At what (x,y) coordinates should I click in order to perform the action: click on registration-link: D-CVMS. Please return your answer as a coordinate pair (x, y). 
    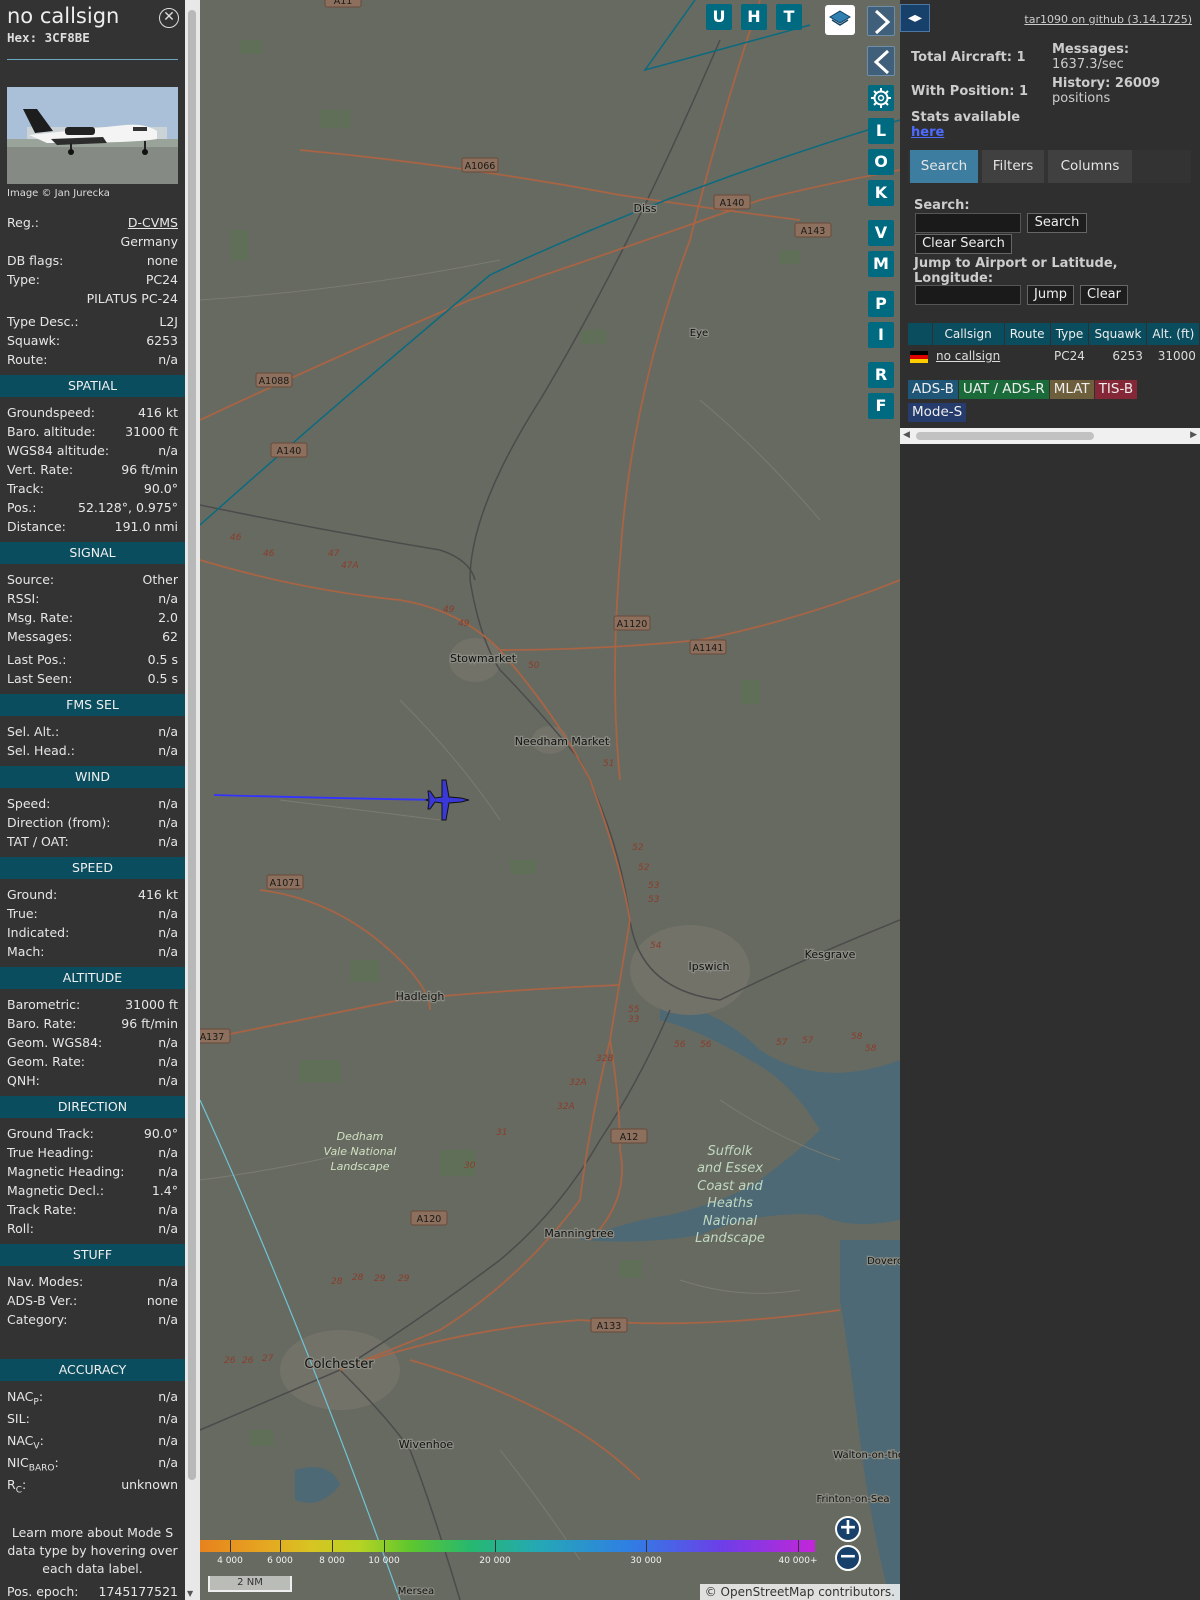
    Looking at the image, I should click on (153, 222).